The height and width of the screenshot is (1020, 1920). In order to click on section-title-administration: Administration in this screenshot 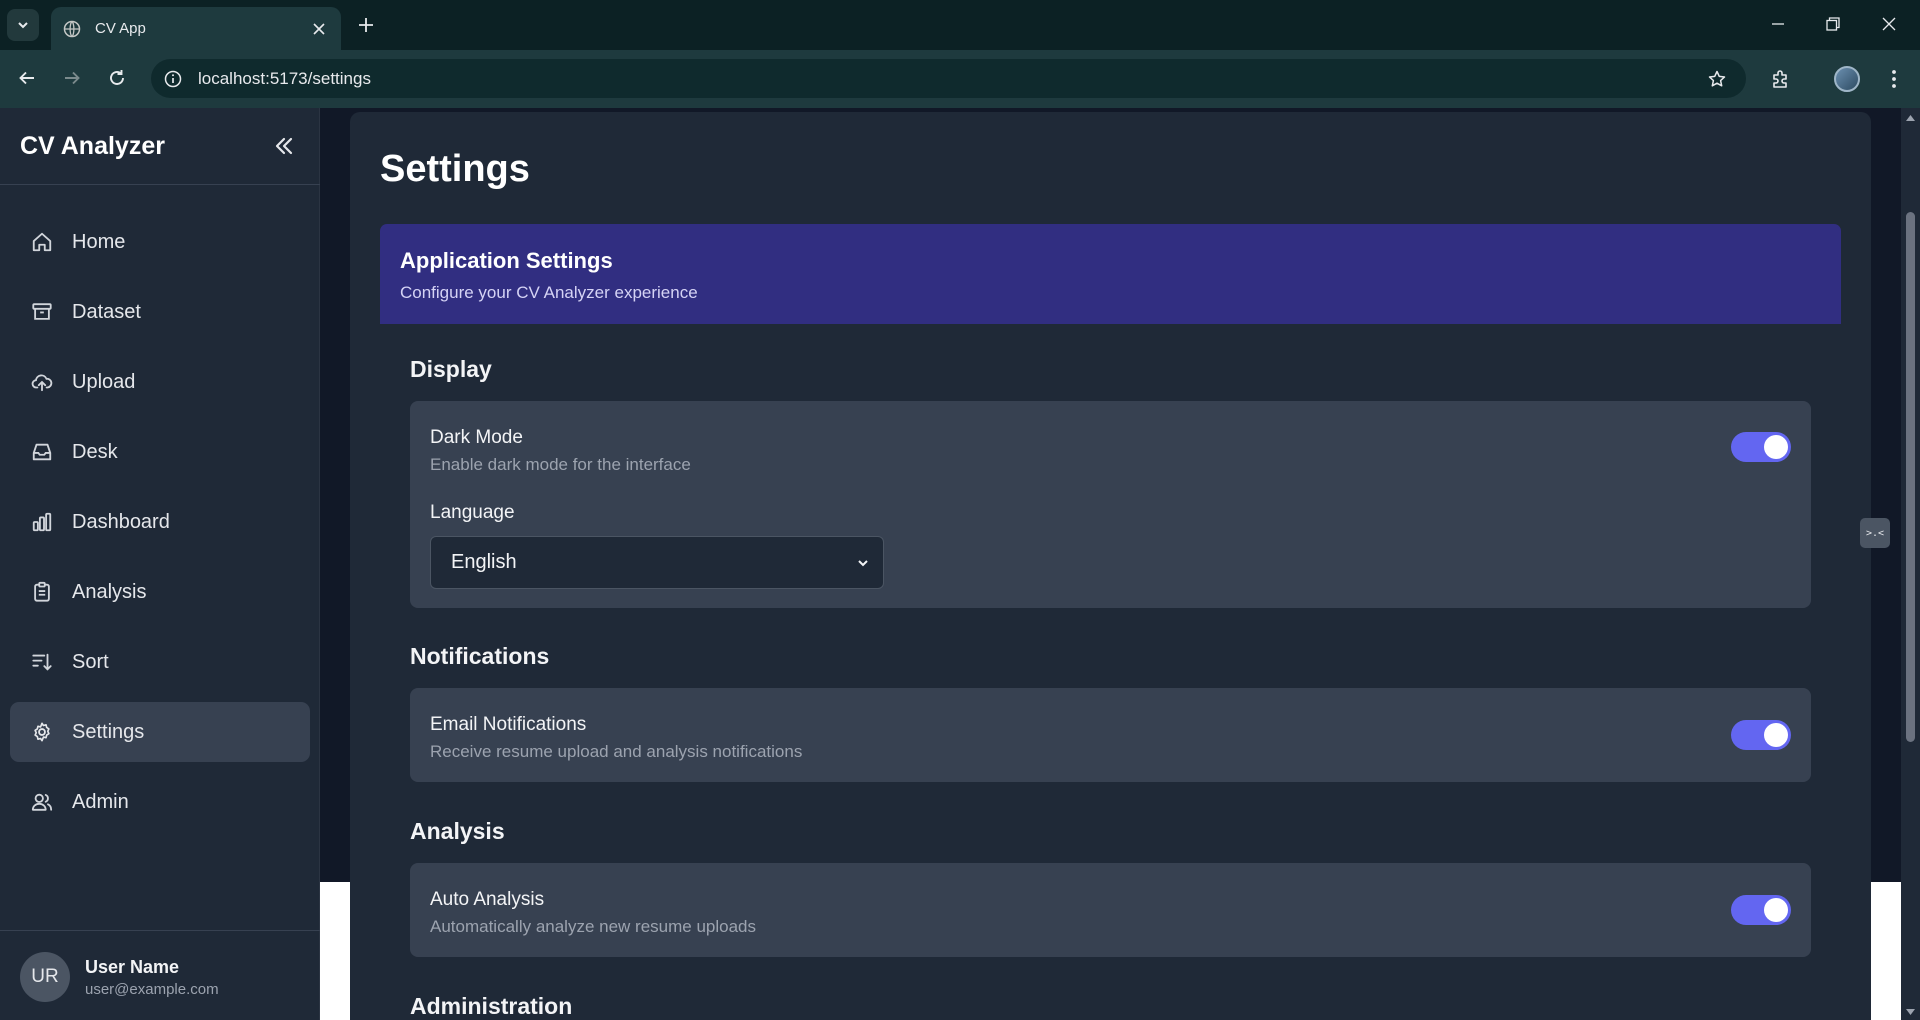, I will do `click(491, 1006)`.